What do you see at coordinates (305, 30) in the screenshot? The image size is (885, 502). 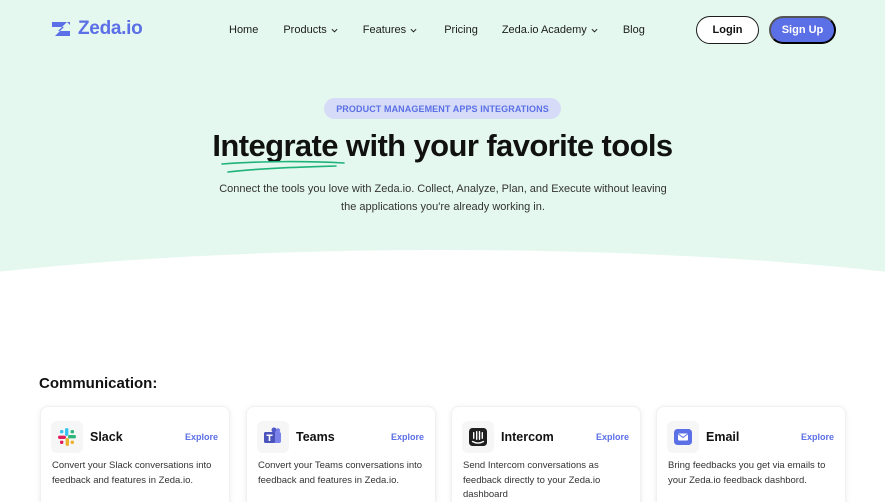 I see `nav-products-label: Products` at bounding box center [305, 30].